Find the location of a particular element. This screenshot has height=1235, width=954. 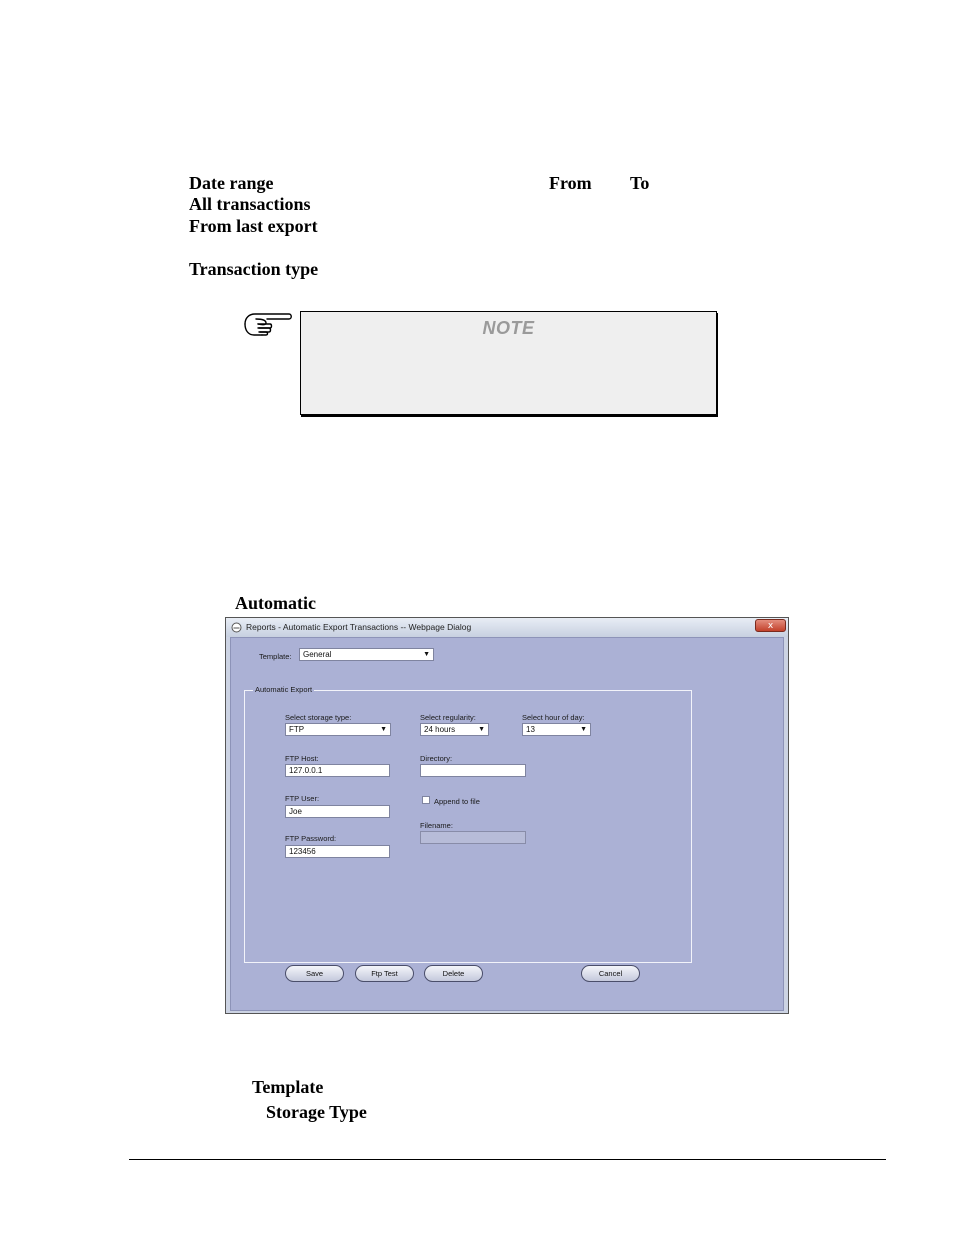

automatic-label: Automatic is located at coordinates (275, 603).